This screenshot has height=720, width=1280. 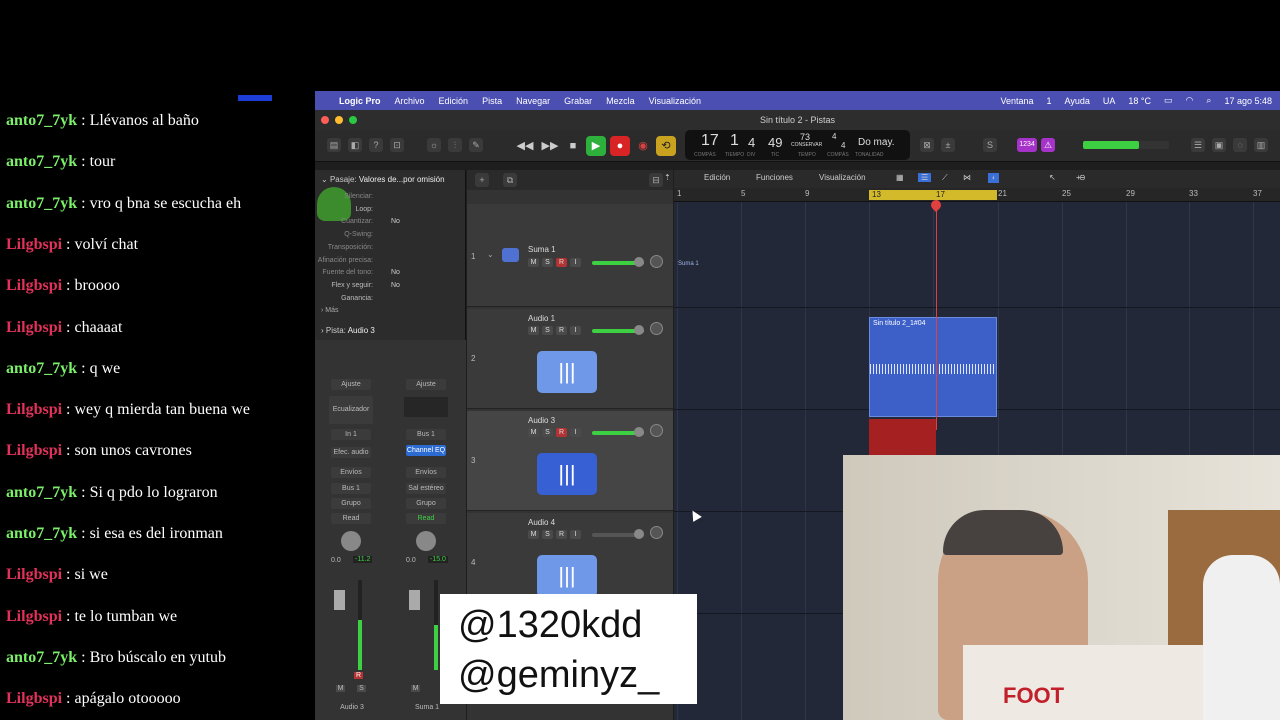 What do you see at coordinates (1109, 101) in the screenshot?
I see `input-source: UA` at bounding box center [1109, 101].